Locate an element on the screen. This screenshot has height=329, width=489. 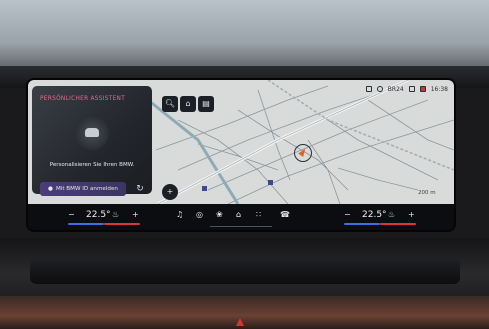
phone-icon is located at coordinates (368, 89).